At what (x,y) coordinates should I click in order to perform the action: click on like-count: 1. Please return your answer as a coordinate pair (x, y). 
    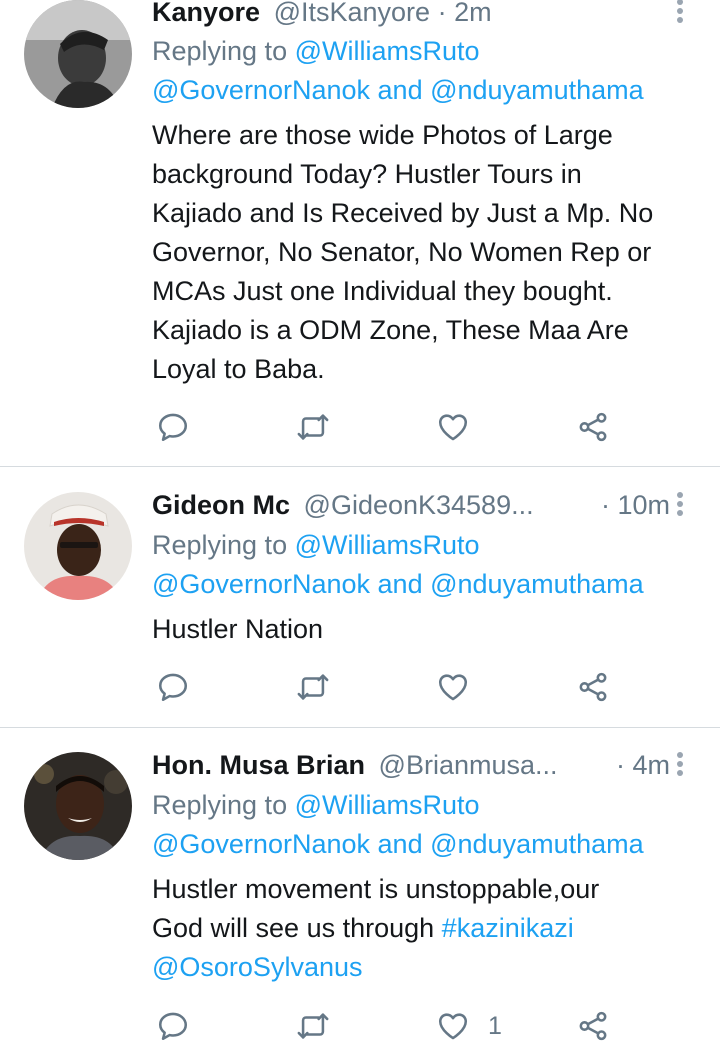
    Looking at the image, I should click on (495, 1025).